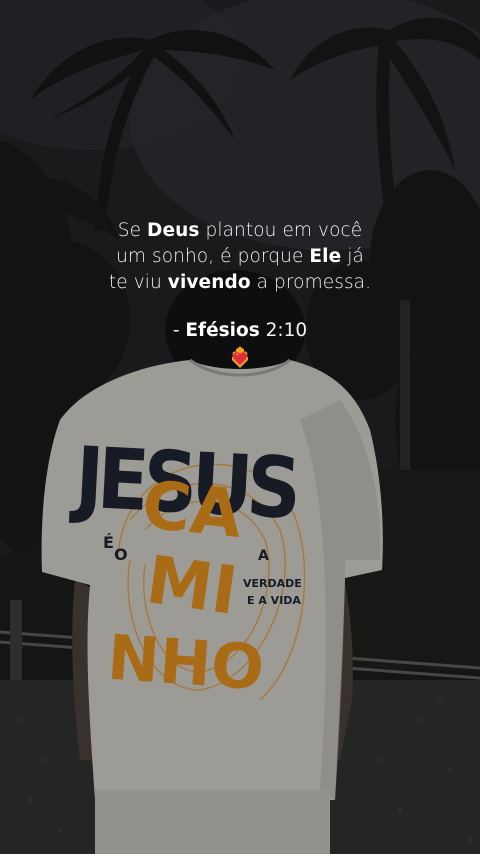 This screenshot has height=854, width=480. Describe the element at coordinates (240, 230) in the screenshot. I see `quote-line-1: Se Deus plantou em você` at that location.